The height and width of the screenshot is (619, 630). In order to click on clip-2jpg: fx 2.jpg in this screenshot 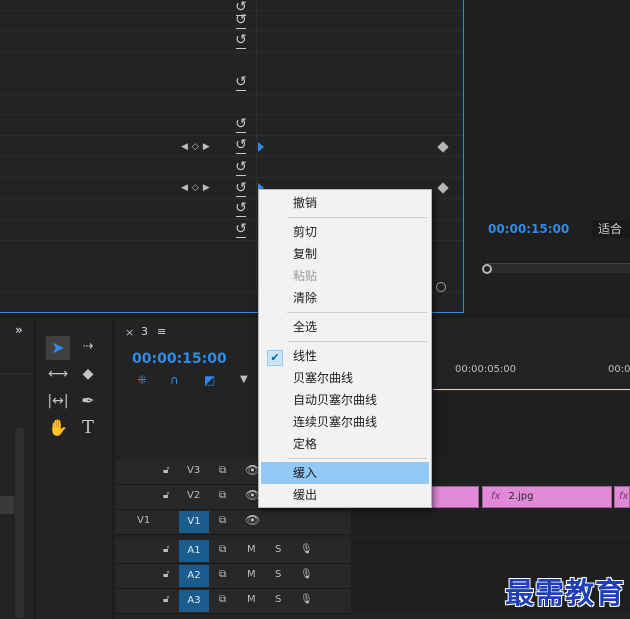, I will do `click(547, 497)`.